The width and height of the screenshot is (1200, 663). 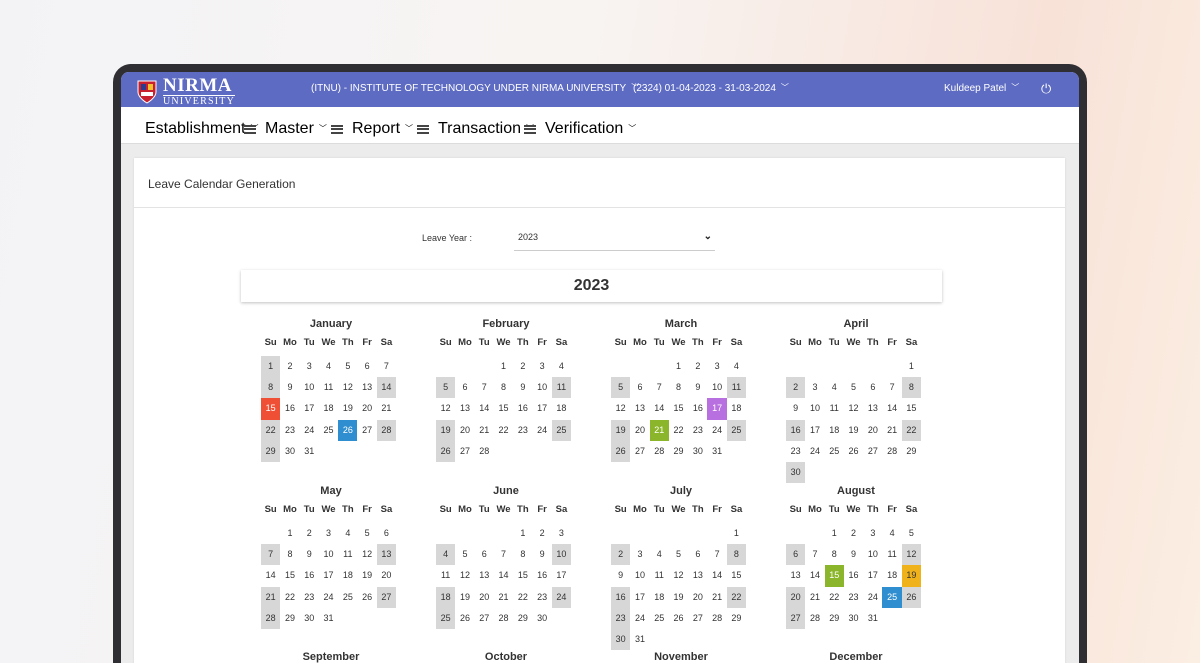 What do you see at coordinates (697, 575) in the screenshot?
I see `day-cell: 13` at bounding box center [697, 575].